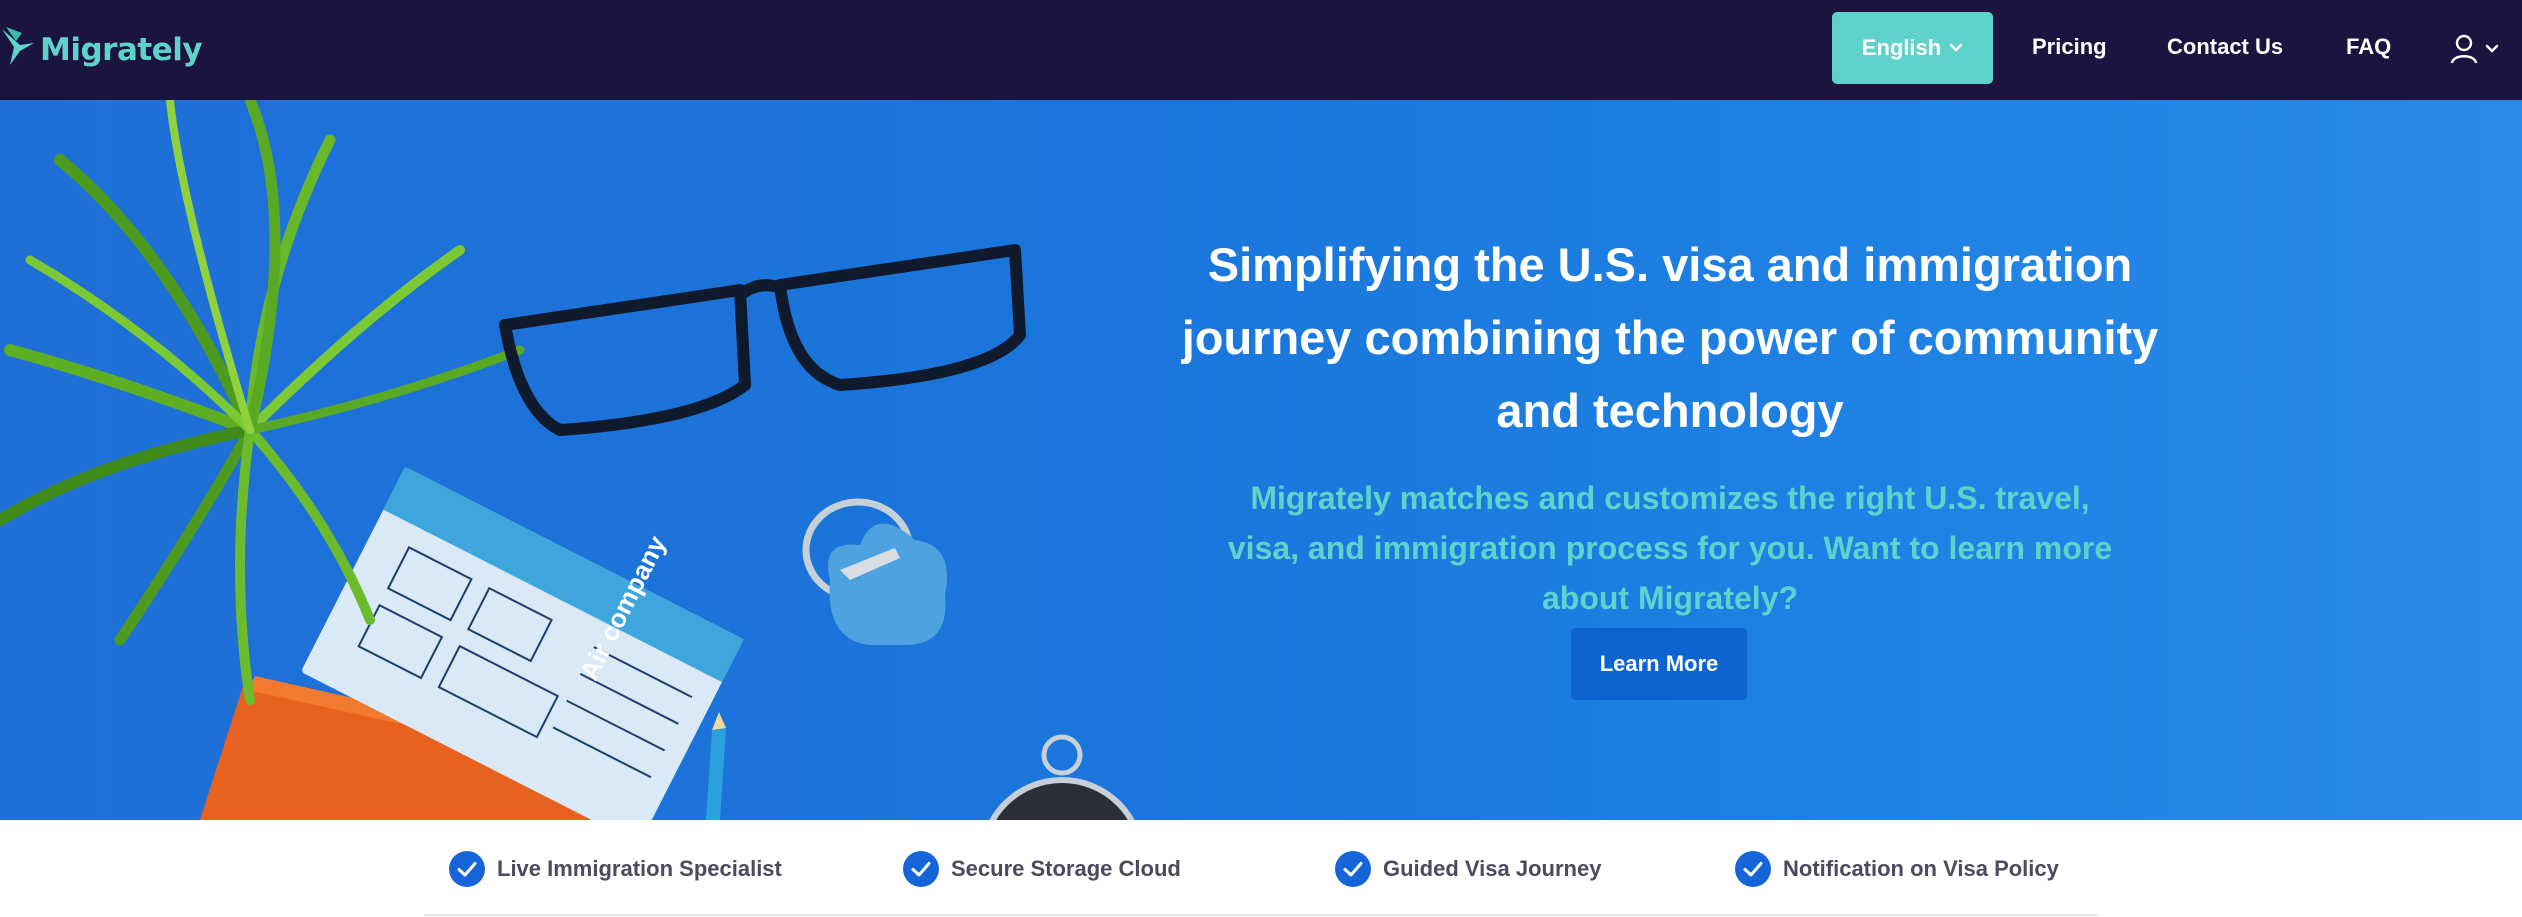  I want to click on divider, so click(1261, 915).